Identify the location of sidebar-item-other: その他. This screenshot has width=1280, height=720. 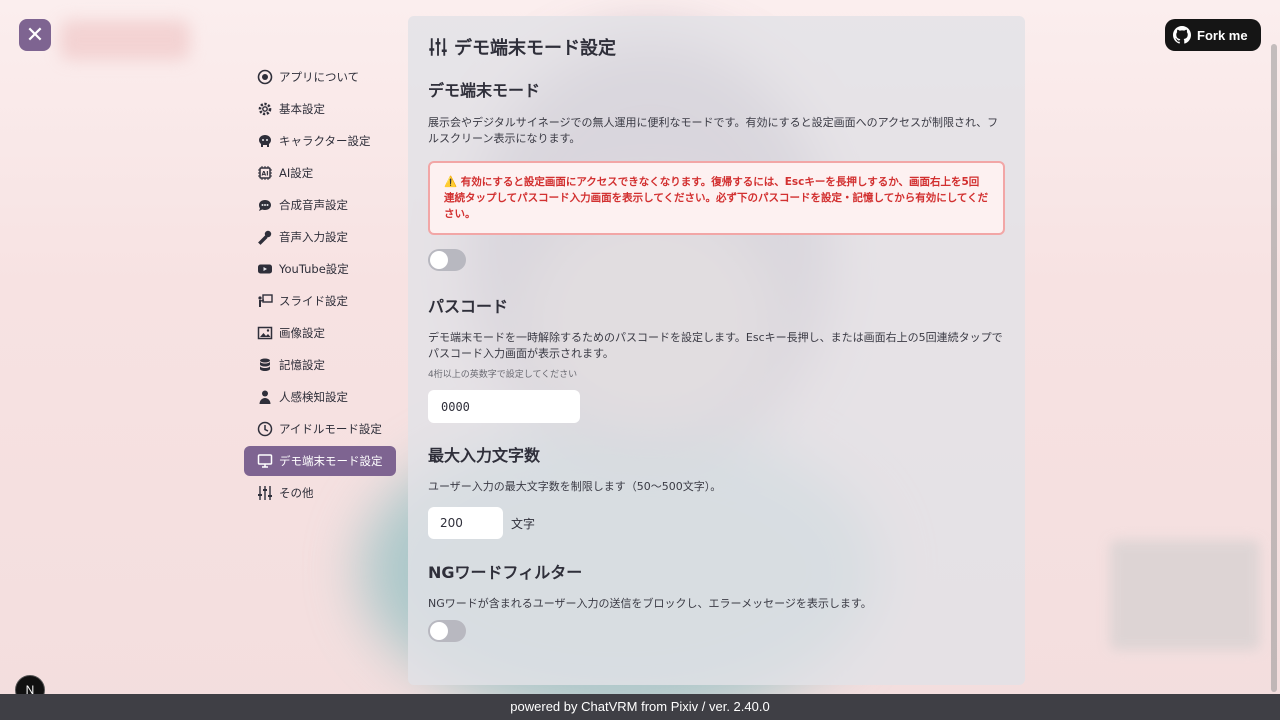
(320, 493).